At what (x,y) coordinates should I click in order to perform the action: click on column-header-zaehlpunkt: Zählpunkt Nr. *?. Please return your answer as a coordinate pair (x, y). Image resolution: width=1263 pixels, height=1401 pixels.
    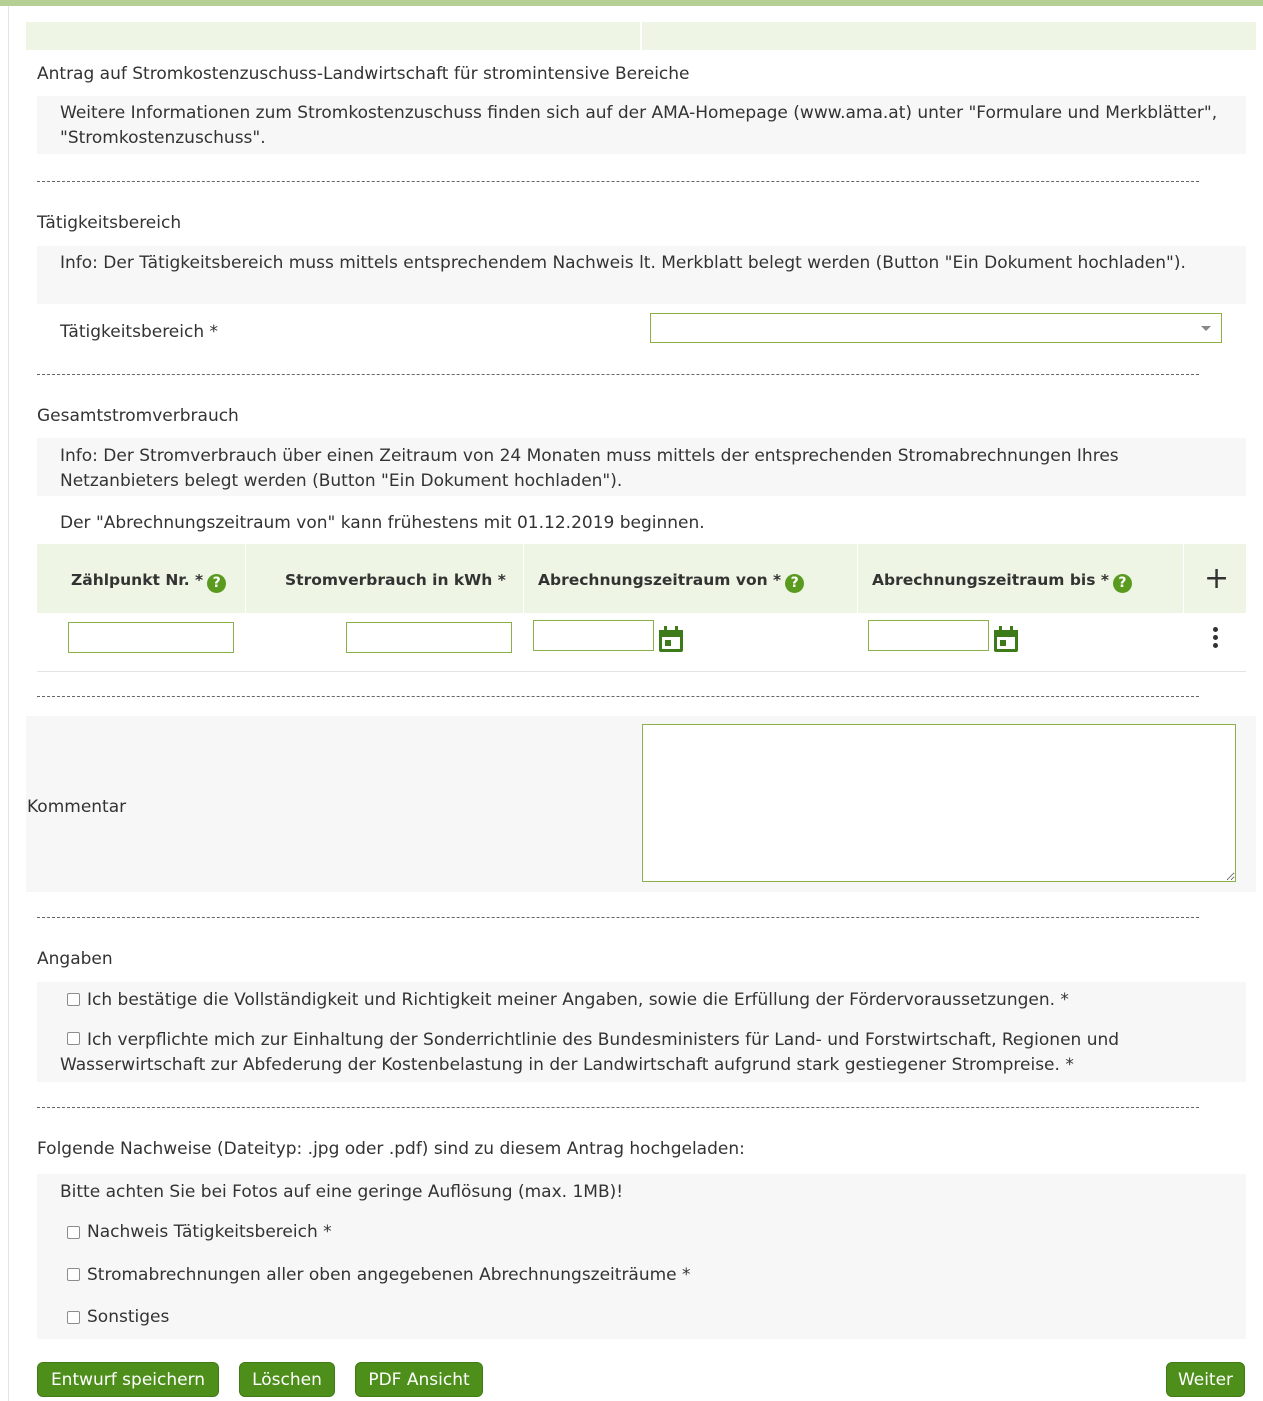
    Looking at the image, I should click on (149, 581).